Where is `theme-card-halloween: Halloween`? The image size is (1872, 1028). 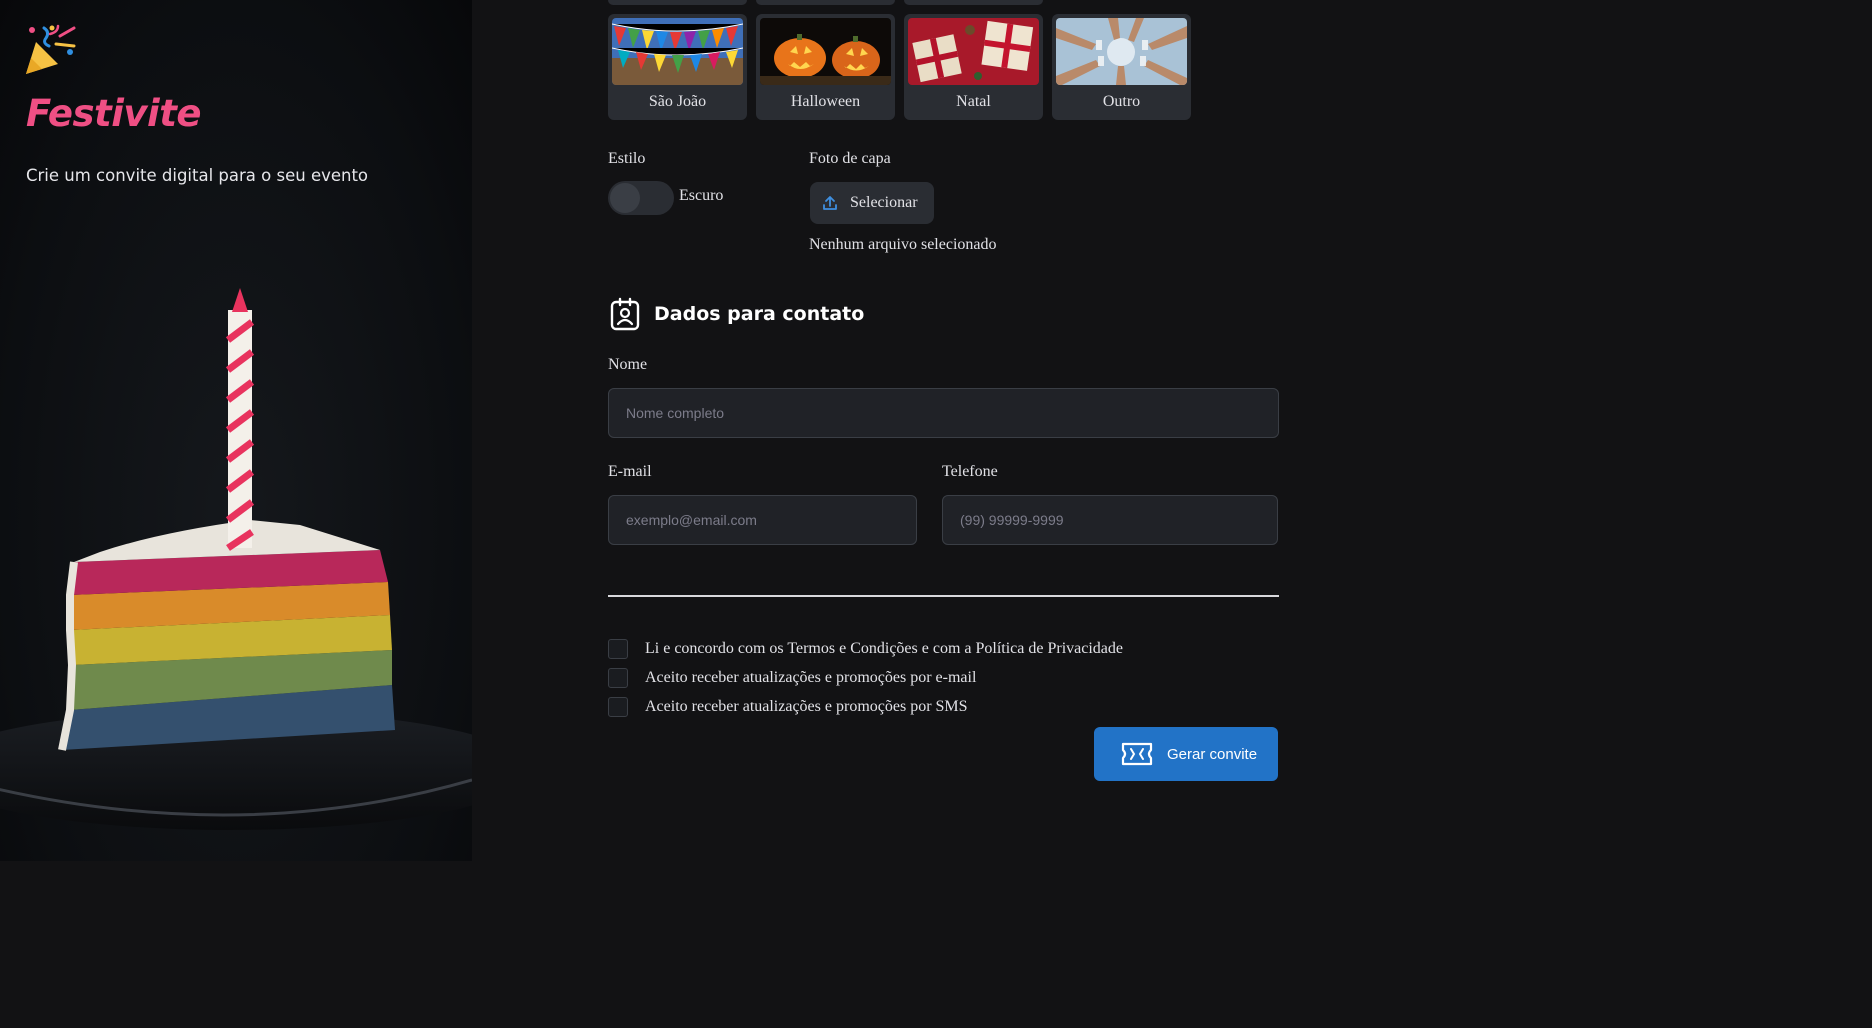 theme-card-halloween: Halloween is located at coordinates (825, 67).